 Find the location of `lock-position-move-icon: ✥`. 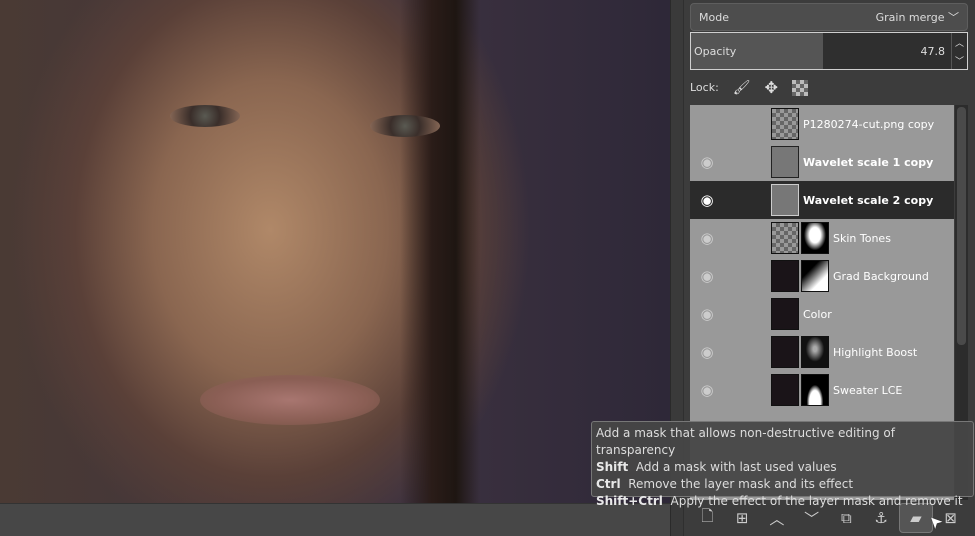

lock-position-move-icon: ✥ is located at coordinates (771, 87).